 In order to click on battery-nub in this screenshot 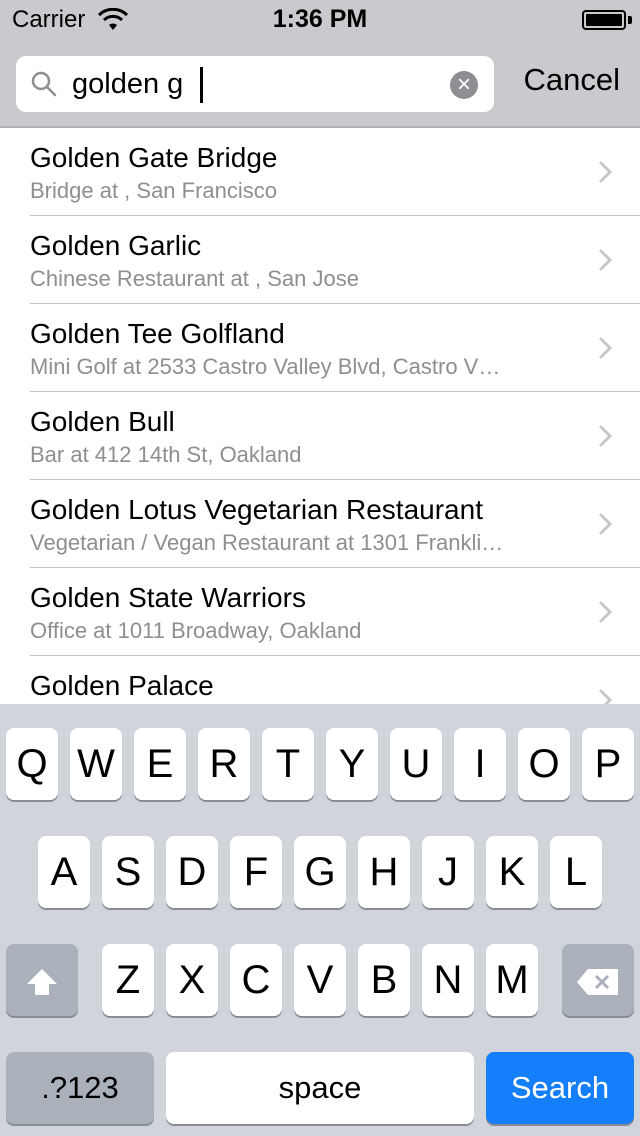, I will do `click(630, 20)`.